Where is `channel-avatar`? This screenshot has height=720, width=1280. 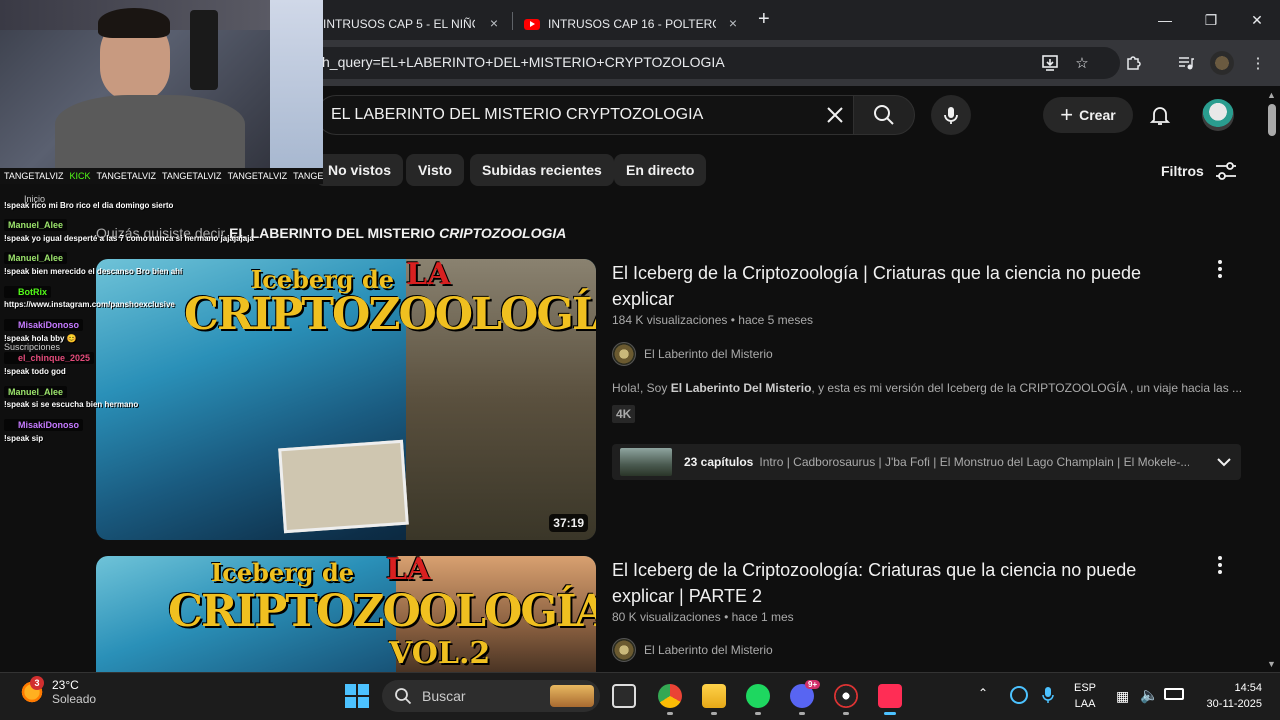
channel-avatar is located at coordinates (624, 650).